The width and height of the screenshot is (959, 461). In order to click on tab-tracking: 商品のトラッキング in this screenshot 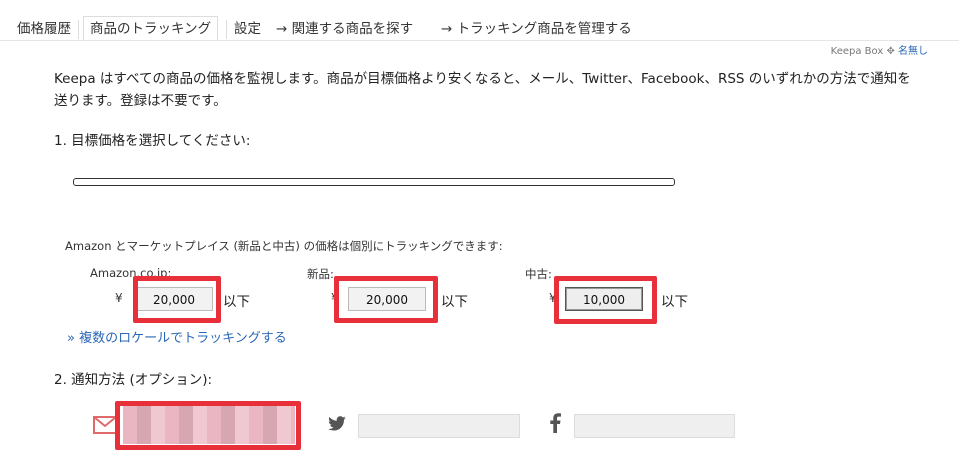, I will do `click(151, 28)`.